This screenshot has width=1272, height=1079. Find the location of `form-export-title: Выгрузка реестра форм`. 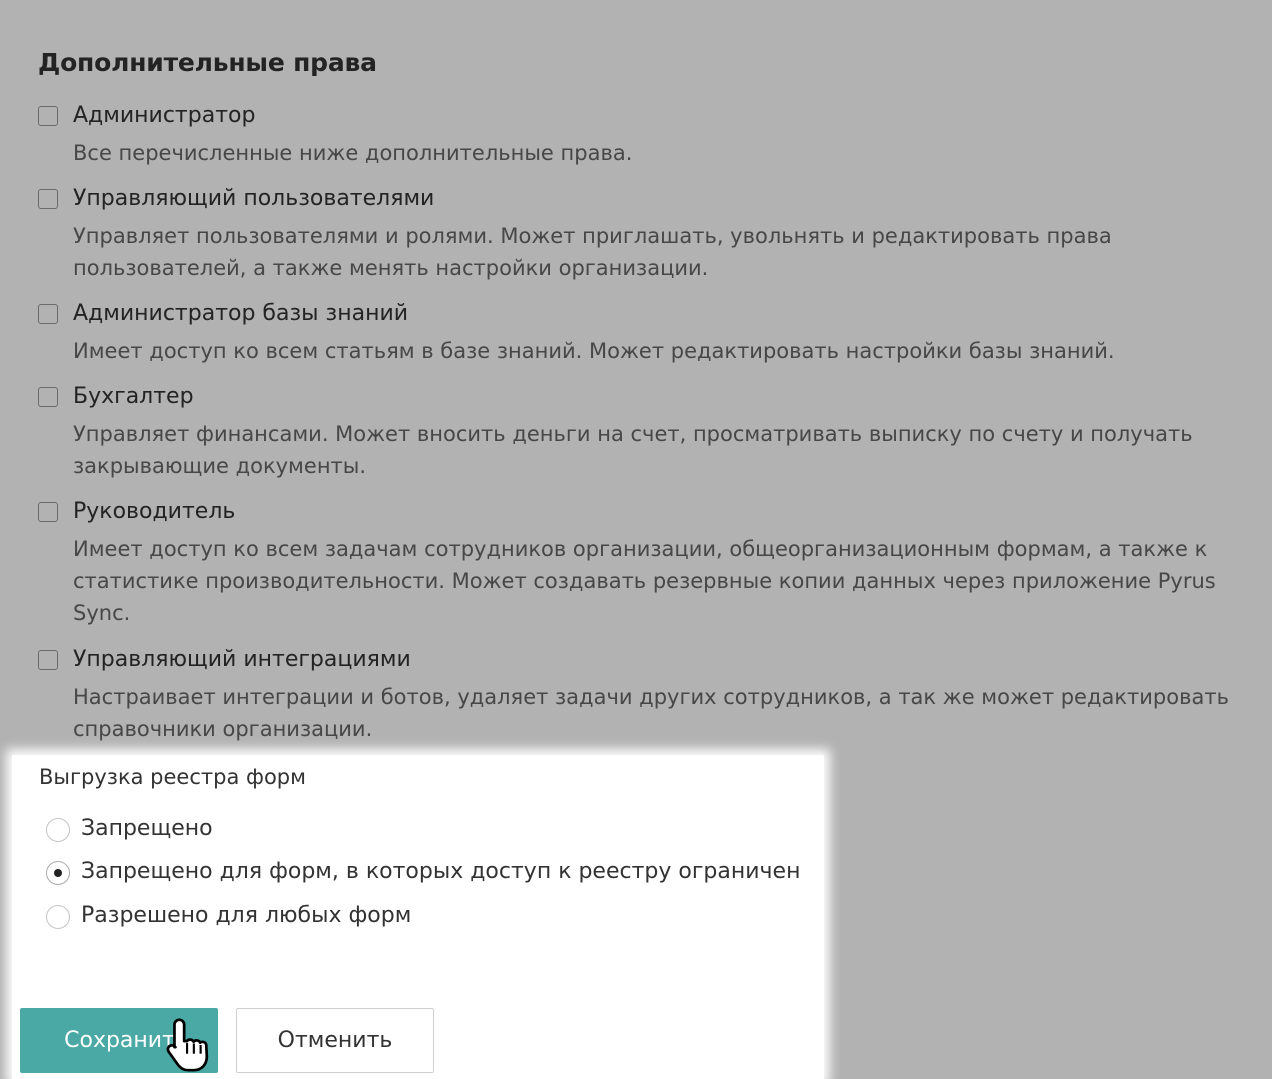

form-export-title: Выгрузка реестра форм is located at coordinates (172, 777).